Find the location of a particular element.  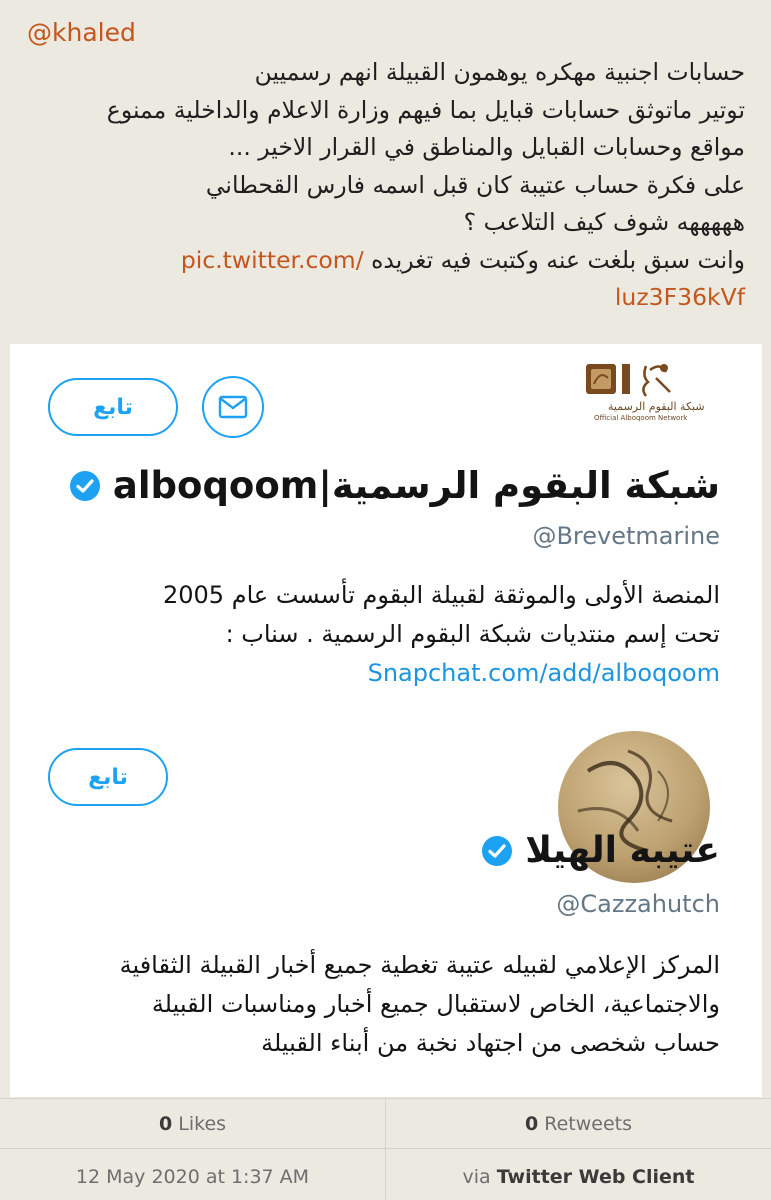

tweet-line: هههههه شوف كيف التلاعب ؟ is located at coordinates (604, 222).